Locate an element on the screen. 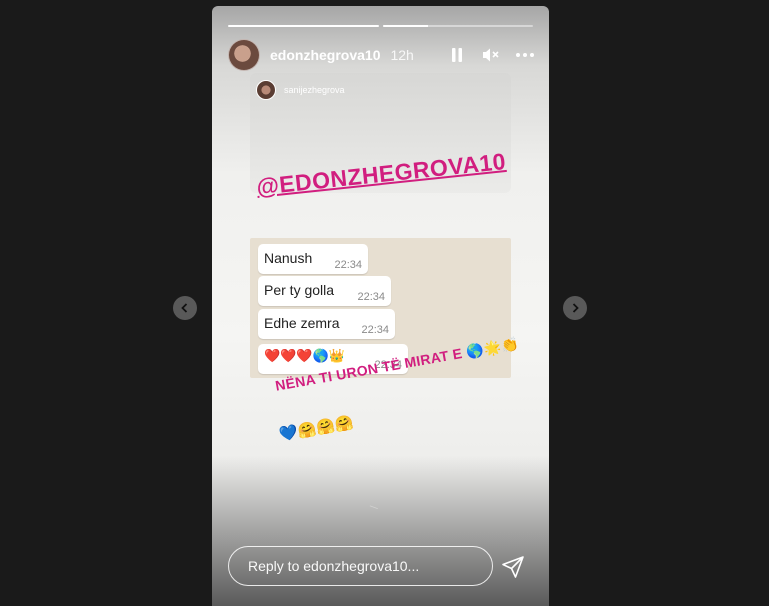 The height and width of the screenshot is (606, 769). more-icon is located at coordinates (525, 55).